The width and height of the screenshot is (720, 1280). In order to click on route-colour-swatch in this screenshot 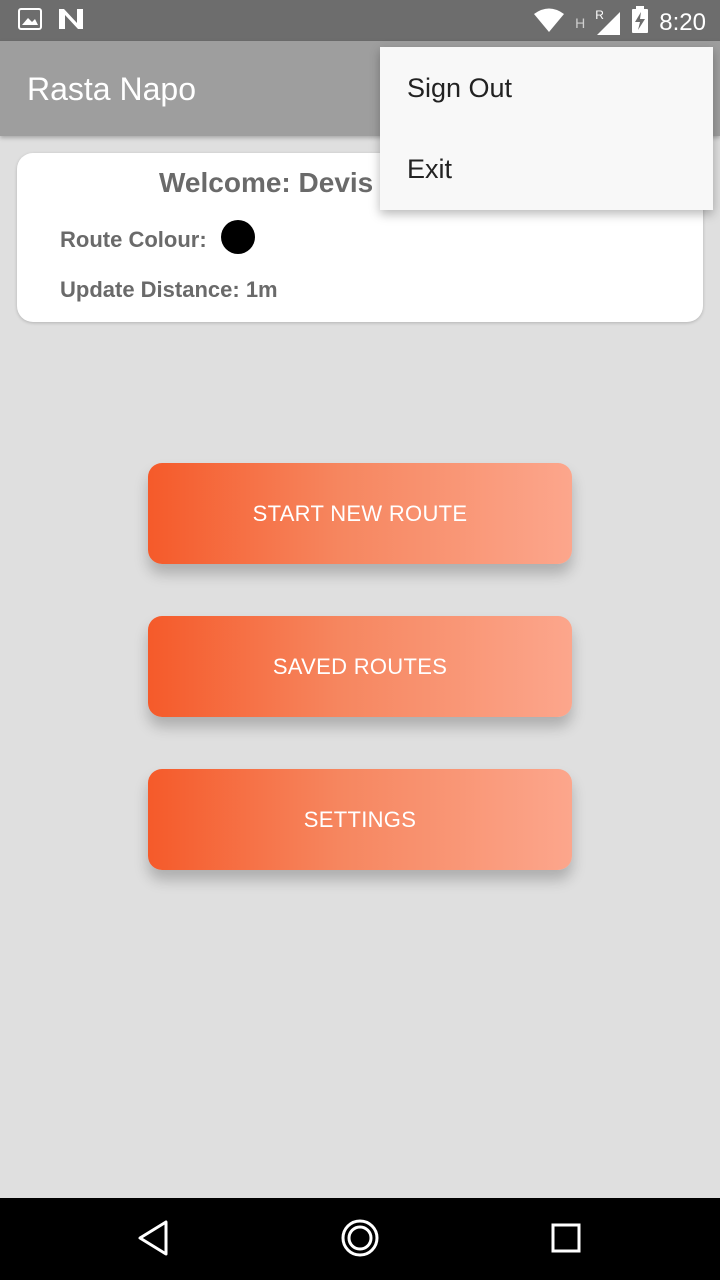, I will do `click(238, 237)`.